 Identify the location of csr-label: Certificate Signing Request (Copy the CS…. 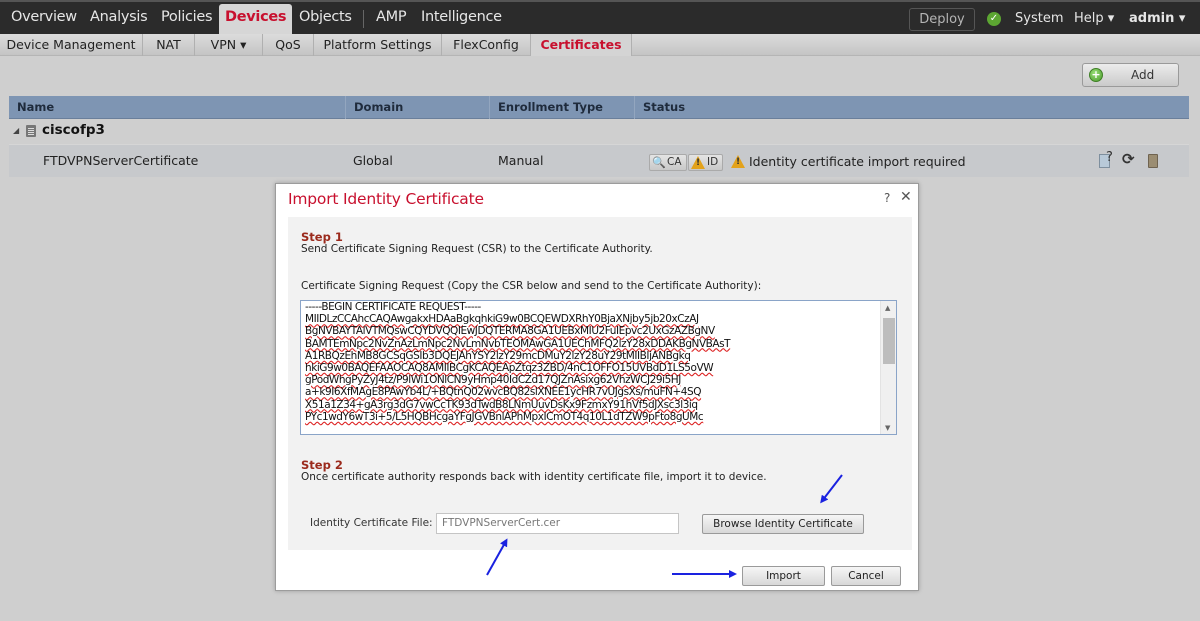
(531, 286).